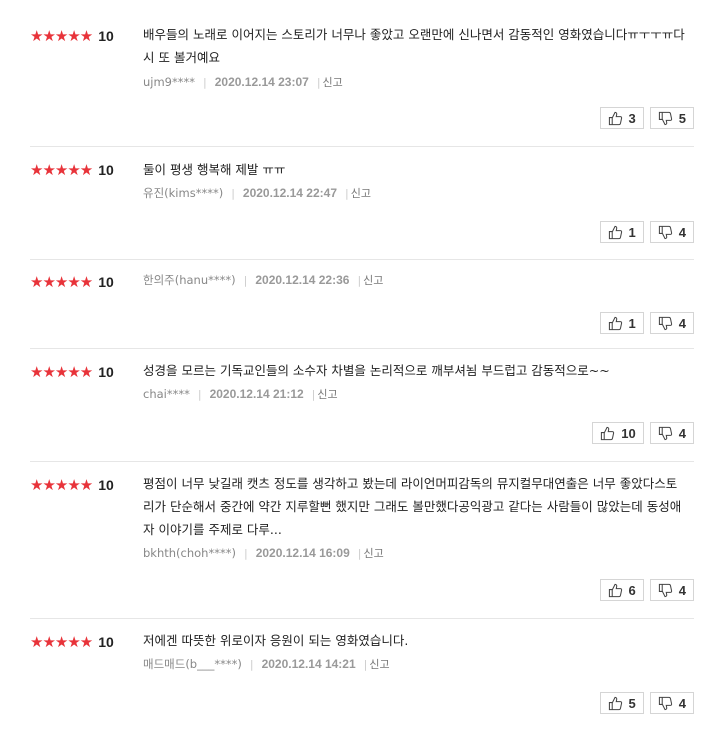  I want to click on like-count: 3, so click(632, 118).